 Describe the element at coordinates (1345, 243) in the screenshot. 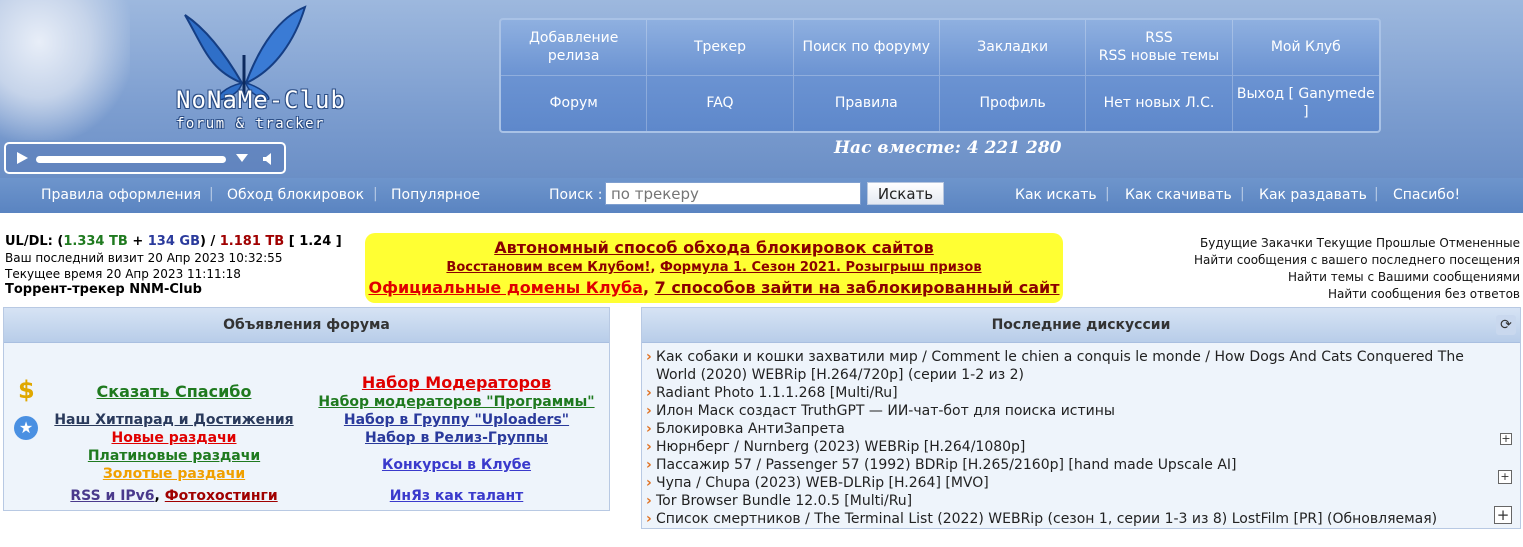

I see `link-current-downloads: Текущие` at that location.